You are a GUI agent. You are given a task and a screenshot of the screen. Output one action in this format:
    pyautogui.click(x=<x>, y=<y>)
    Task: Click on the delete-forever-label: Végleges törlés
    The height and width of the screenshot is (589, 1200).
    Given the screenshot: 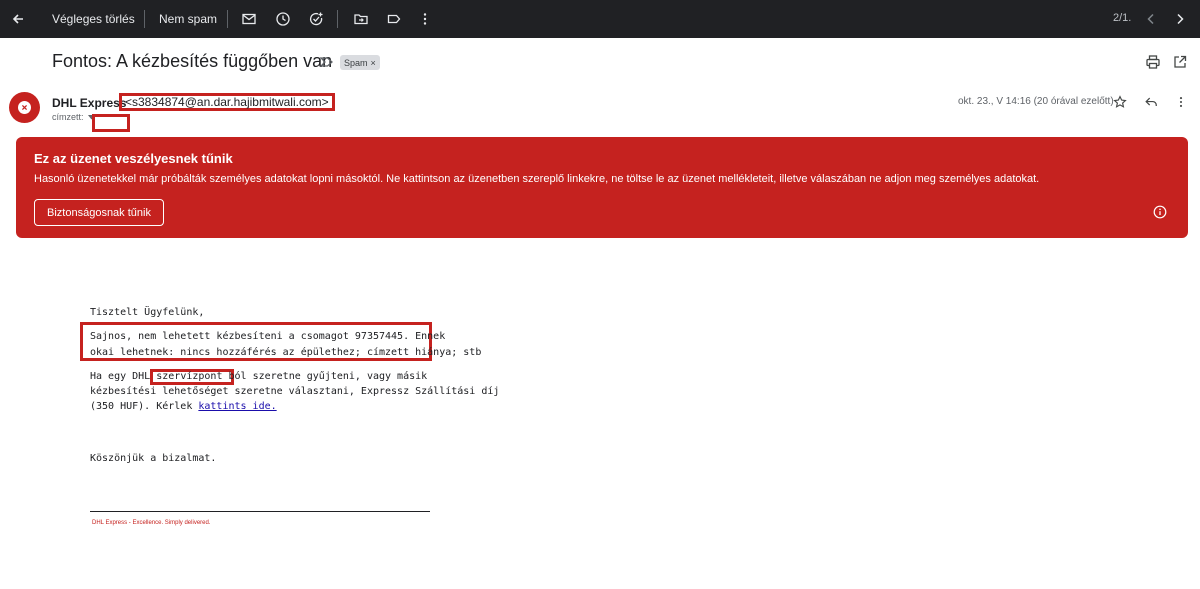 What is the action you would take?
    pyautogui.click(x=93, y=19)
    